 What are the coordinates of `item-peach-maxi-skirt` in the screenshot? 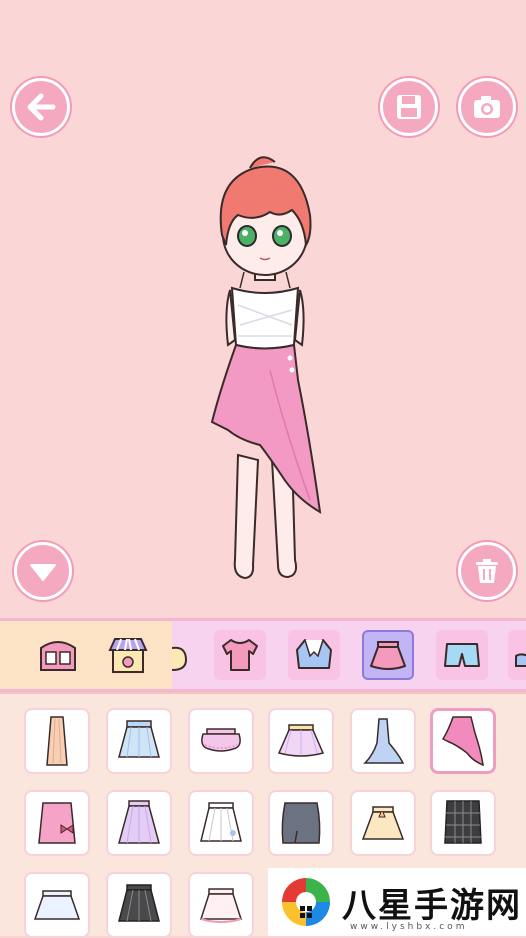 It's located at (57, 741).